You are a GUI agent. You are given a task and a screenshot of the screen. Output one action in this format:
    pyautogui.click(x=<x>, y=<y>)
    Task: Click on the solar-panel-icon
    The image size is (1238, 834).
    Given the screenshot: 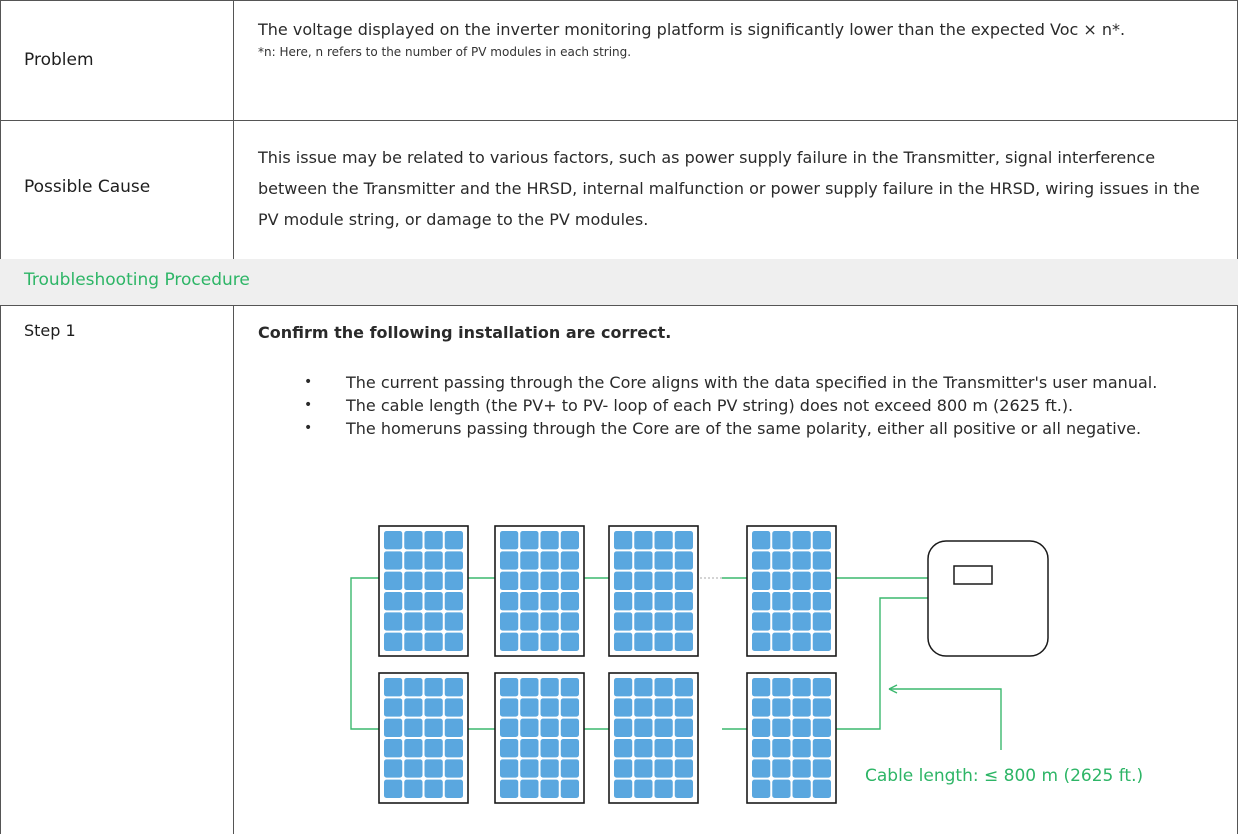 What is the action you would take?
    pyautogui.click(x=423, y=738)
    